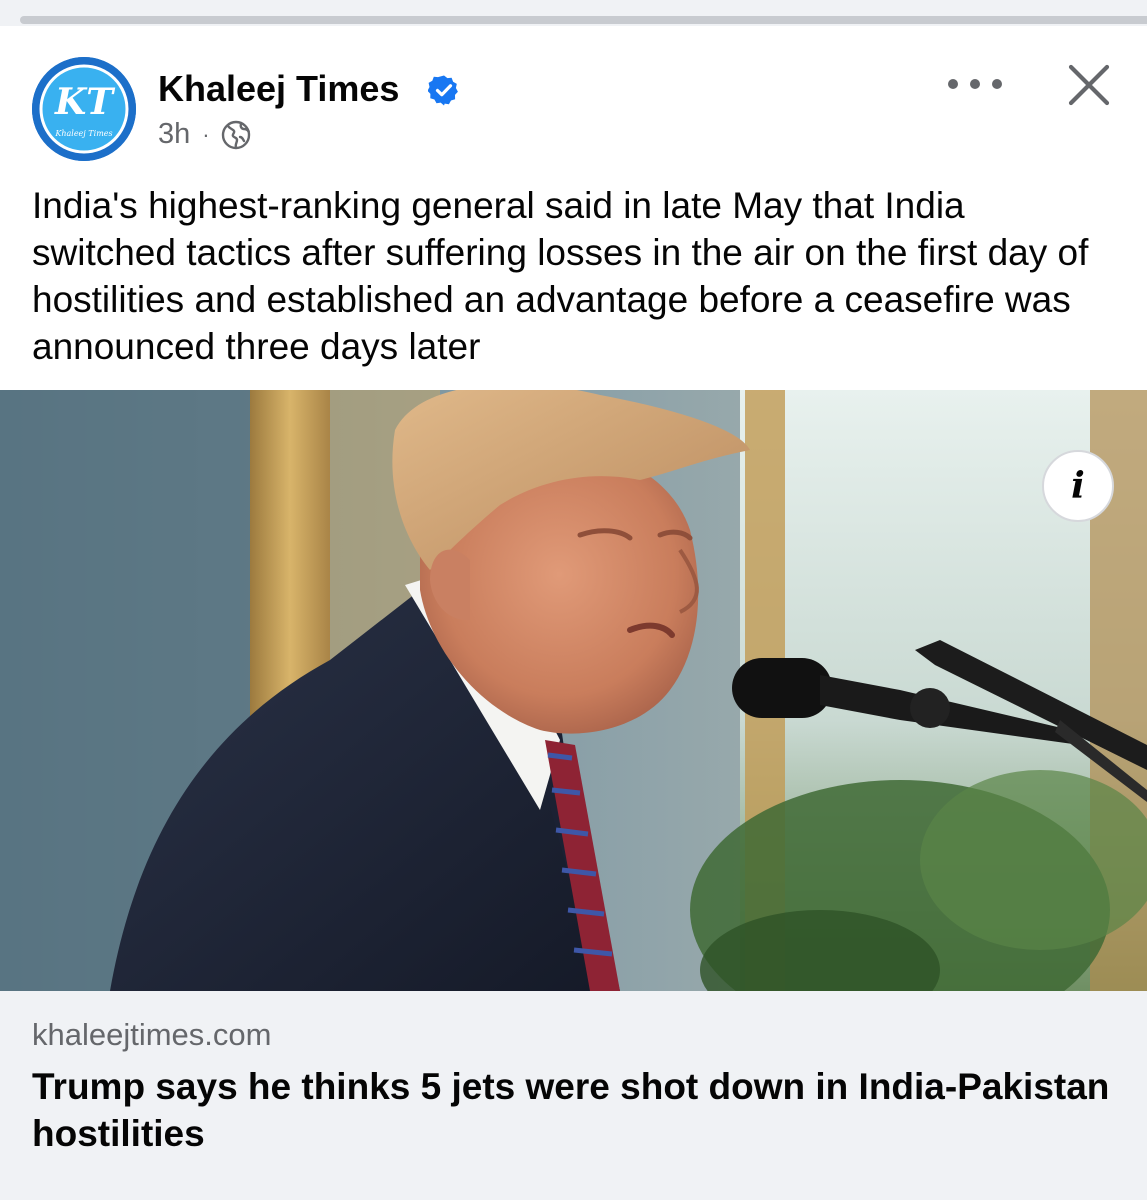 This screenshot has width=1147, height=1200. Describe the element at coordinates (583, 20) in the screenshot. I see `previous-post-edge` at that location.